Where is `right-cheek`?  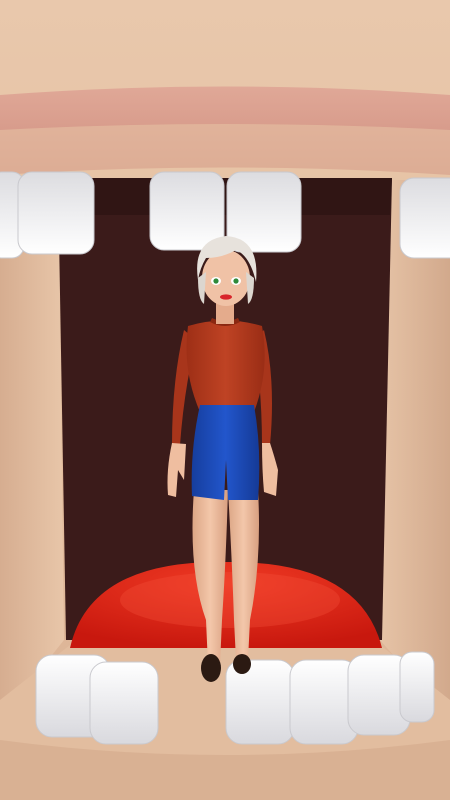
right-cheek is located at coordinates (415, 450).